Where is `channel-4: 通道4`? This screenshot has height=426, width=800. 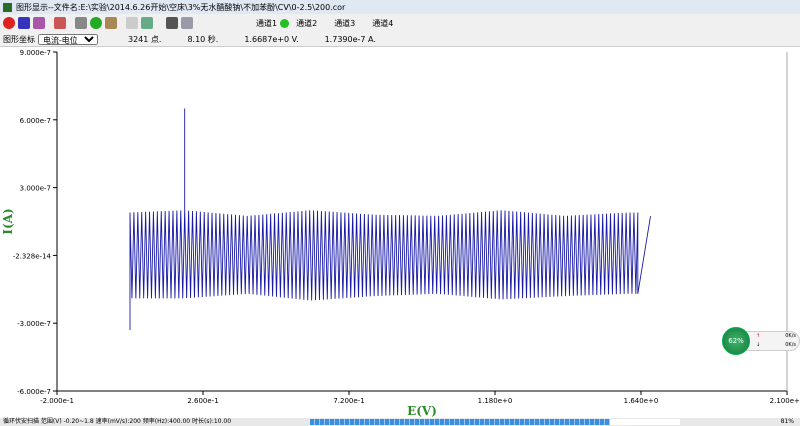
channel-4: 通道4 is located at coordinates (382, 23).